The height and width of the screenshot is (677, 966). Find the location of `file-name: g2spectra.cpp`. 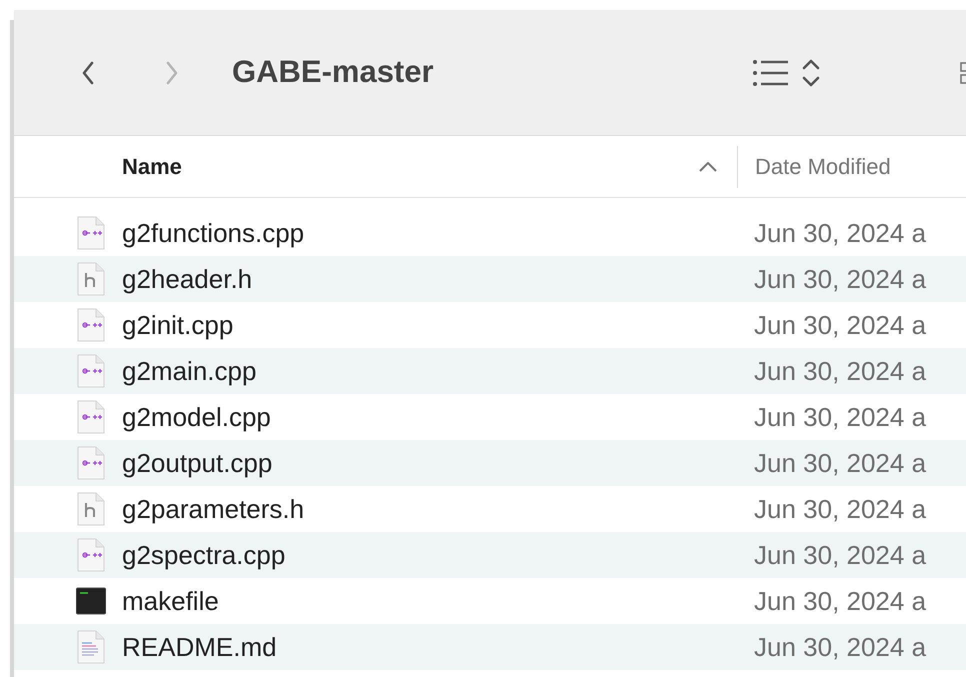

file-name: g2spectra.cpp is located at coordinates (204, 555).